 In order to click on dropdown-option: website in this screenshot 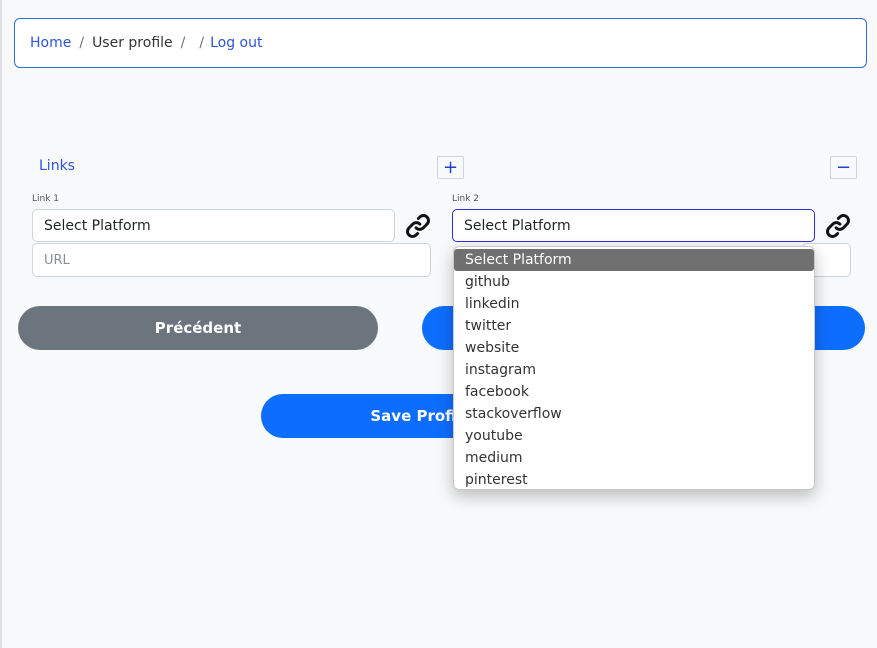, I will do `click(634, 348)`.